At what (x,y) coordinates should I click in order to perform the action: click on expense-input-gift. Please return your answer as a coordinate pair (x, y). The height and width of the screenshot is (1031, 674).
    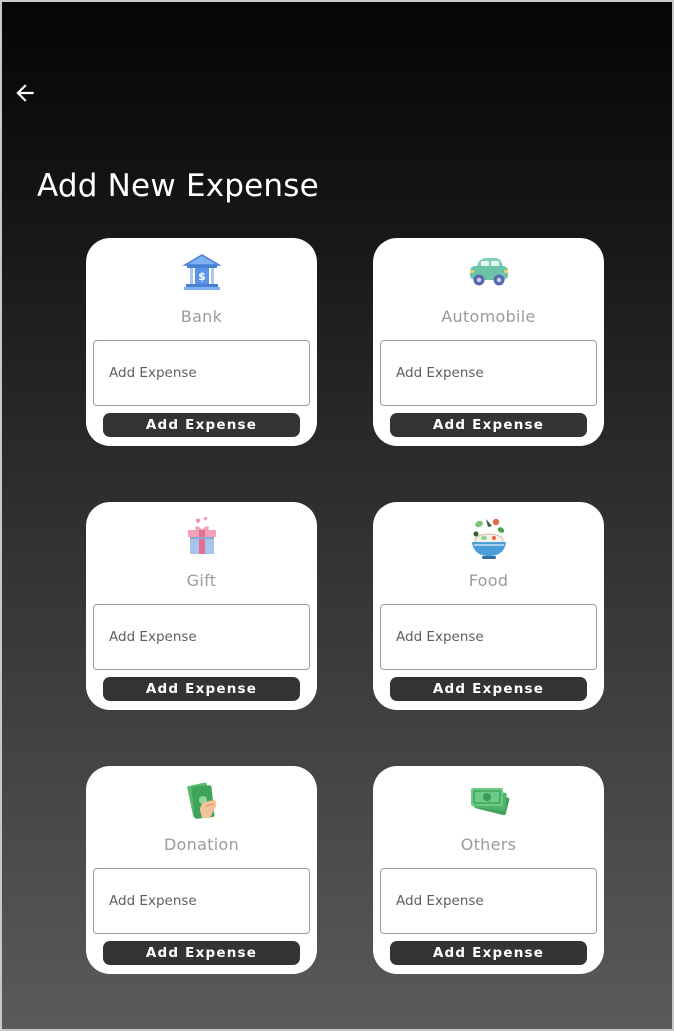
    Looking at the image, I should click on (201, 637).